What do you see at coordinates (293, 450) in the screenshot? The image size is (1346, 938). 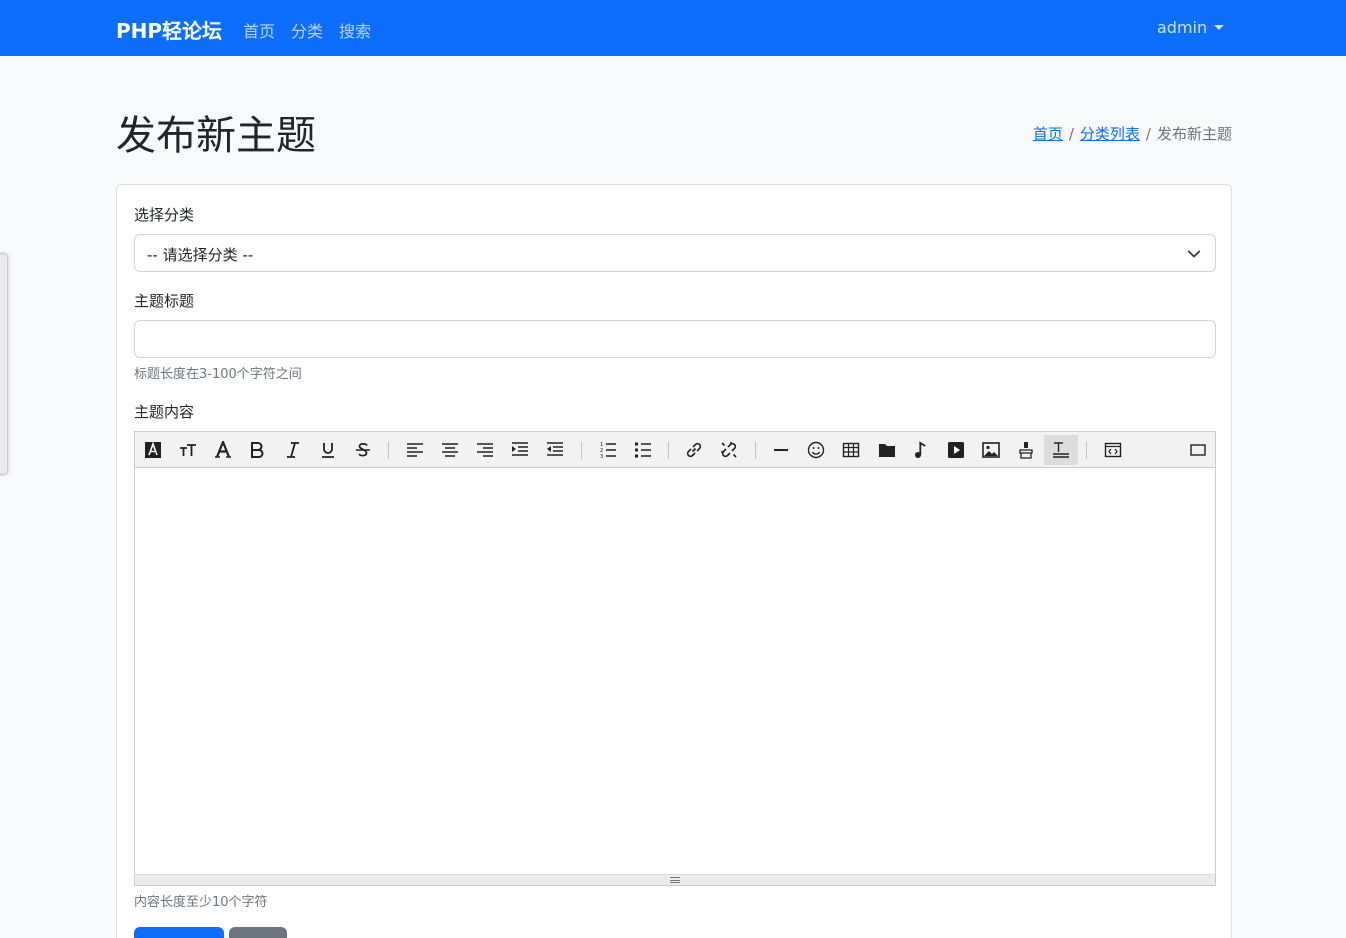 I see `italic-icon` at bounding box center [293, 450].